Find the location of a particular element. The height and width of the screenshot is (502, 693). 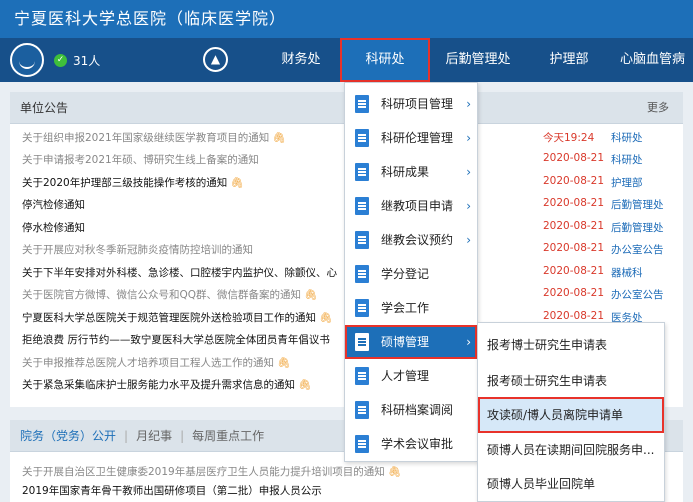

menu-item-label: 继教项目申请 is located at coordinates (417, 206).